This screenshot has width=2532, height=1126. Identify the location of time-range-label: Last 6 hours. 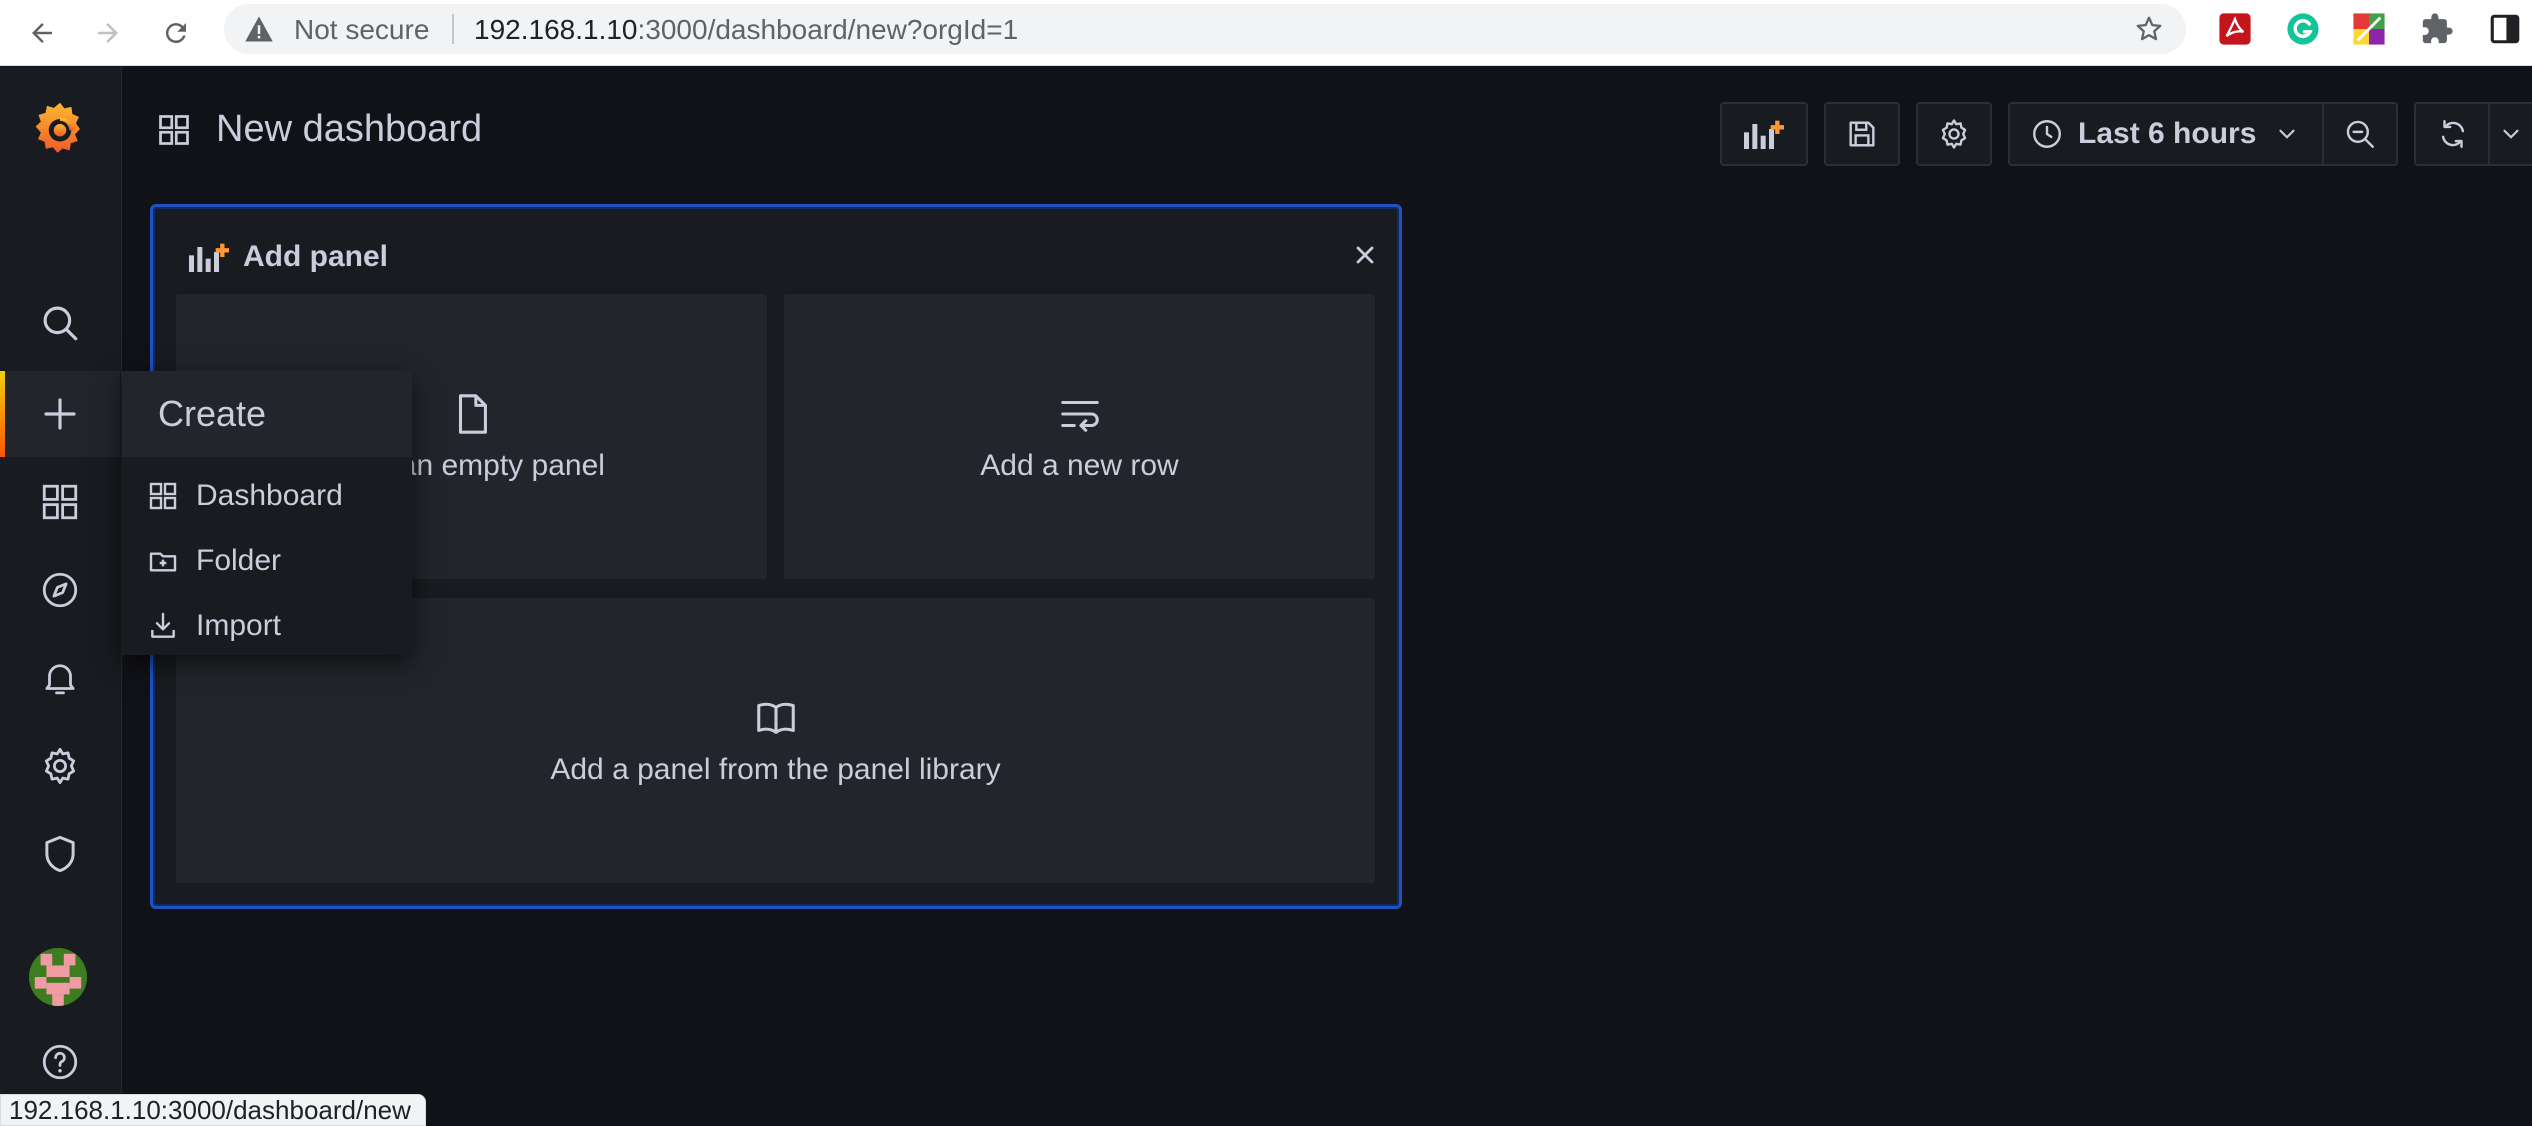
(2167, 133).